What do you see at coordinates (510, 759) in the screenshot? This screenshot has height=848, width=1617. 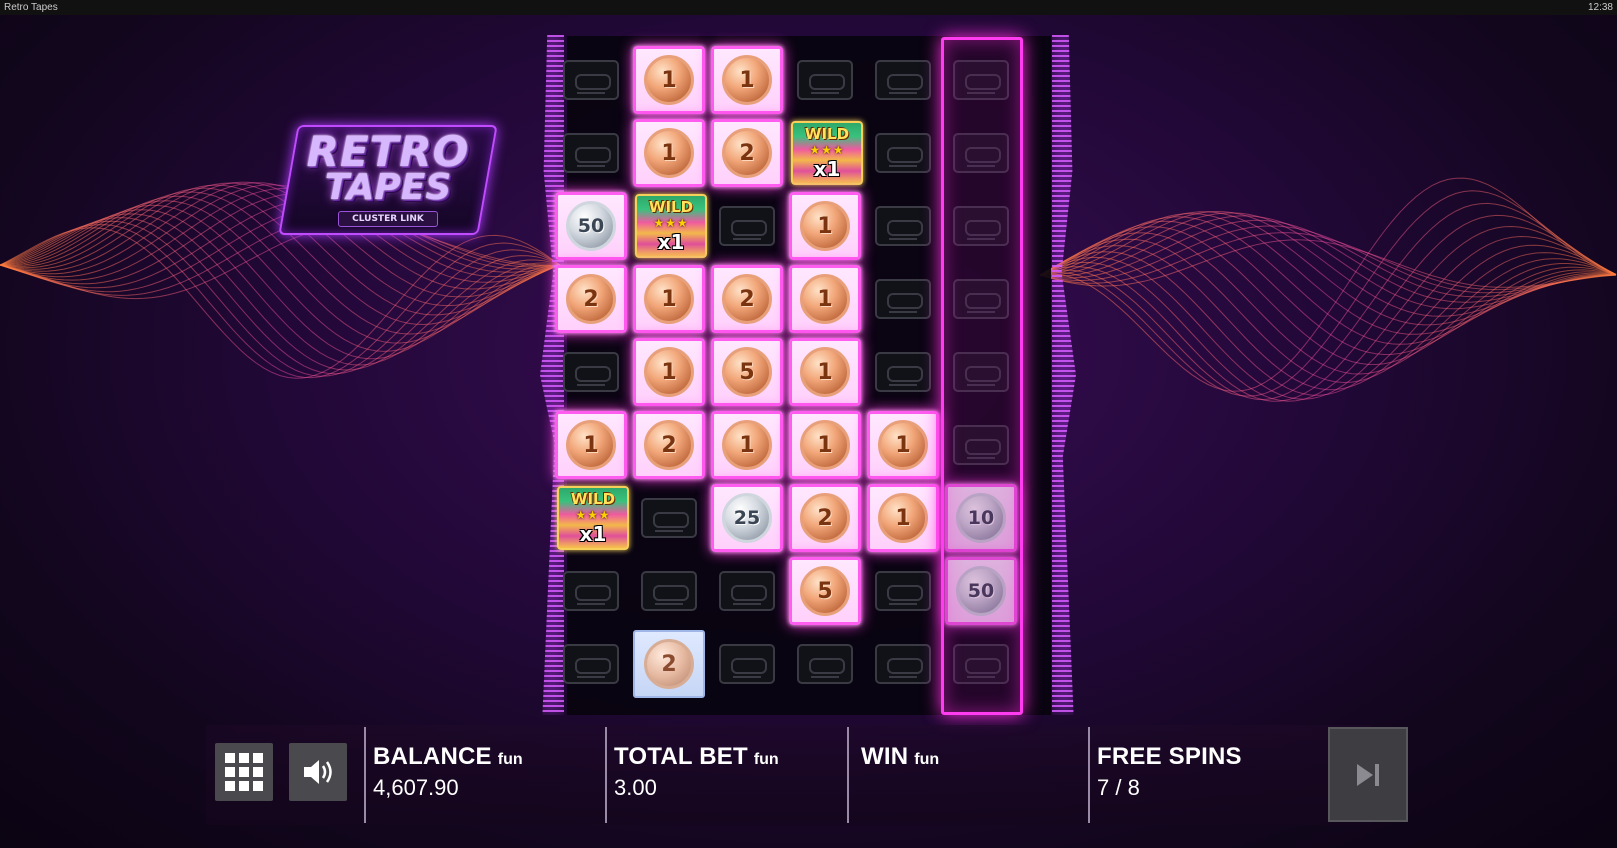 I see `balance-unit: fun` at bounding box center [510, 759].